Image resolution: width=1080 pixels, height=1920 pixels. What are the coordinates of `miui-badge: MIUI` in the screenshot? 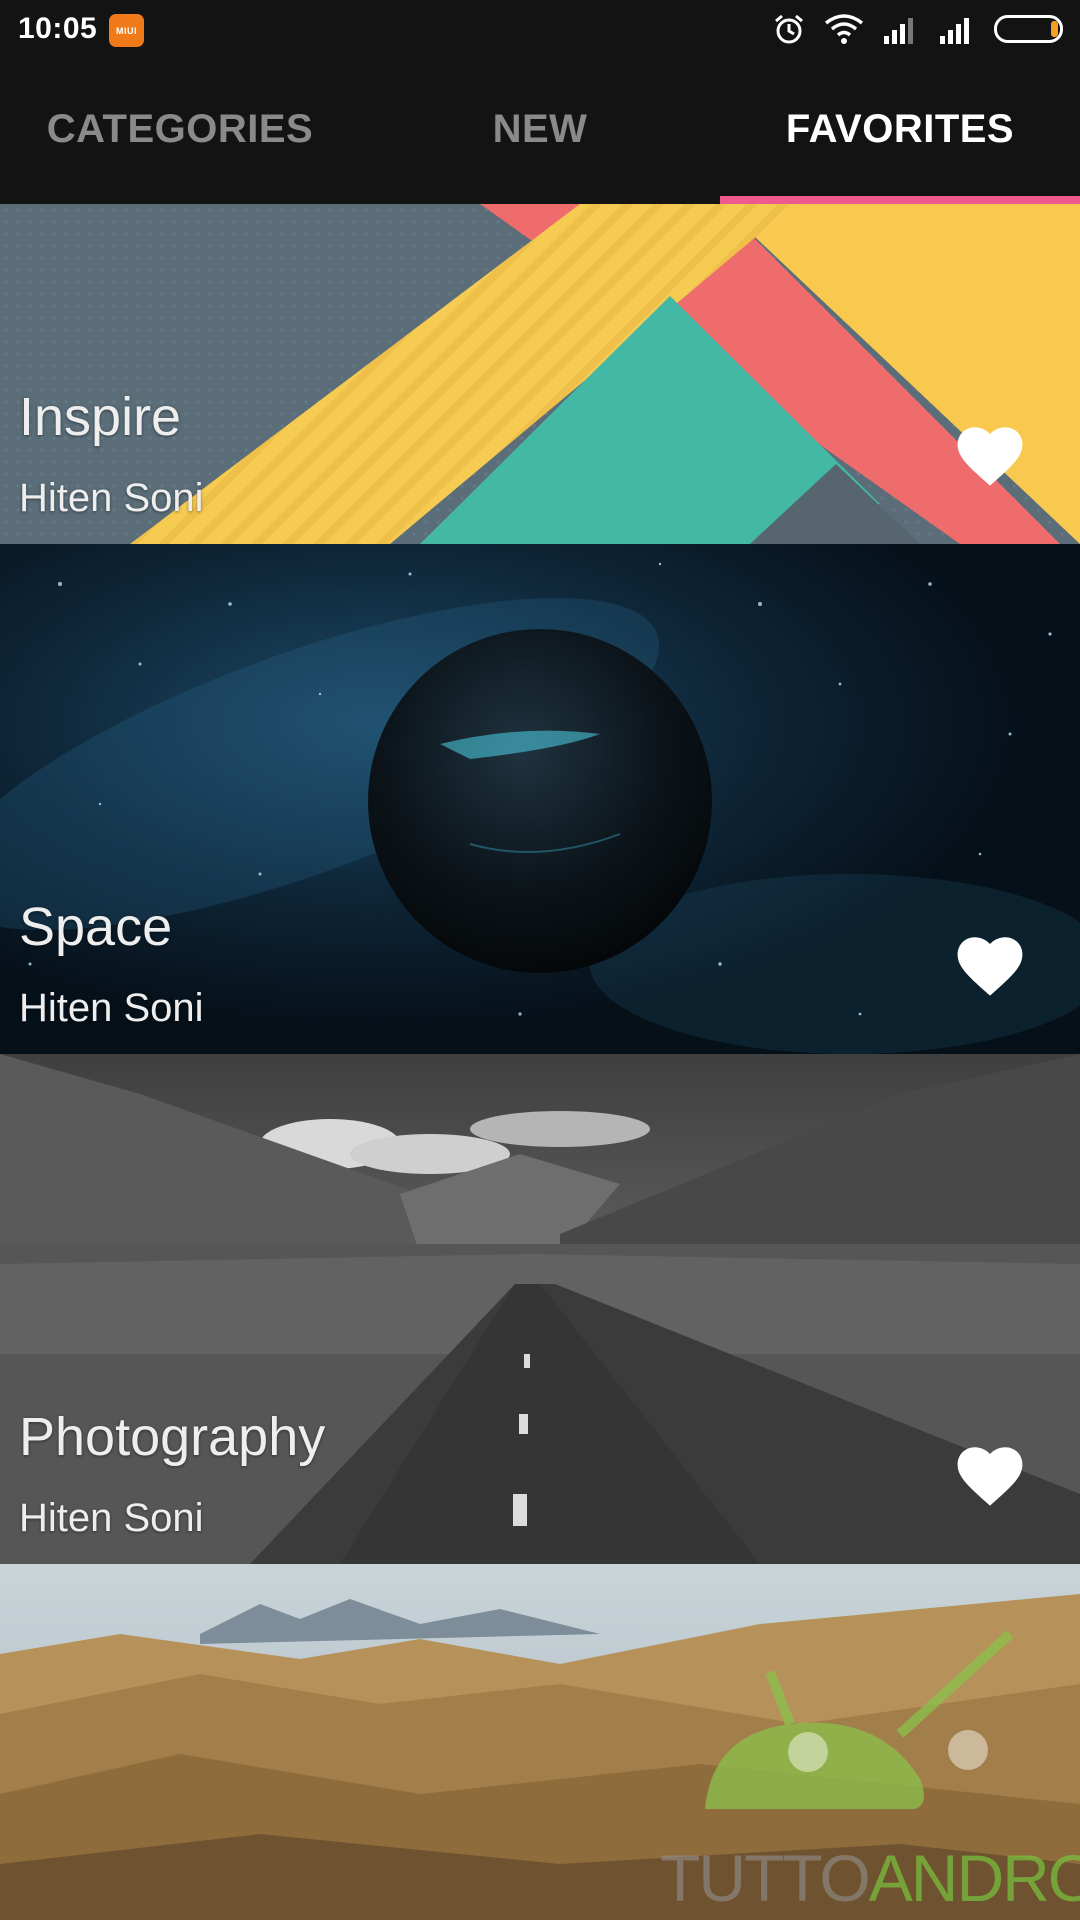 It's located at (126, 30).